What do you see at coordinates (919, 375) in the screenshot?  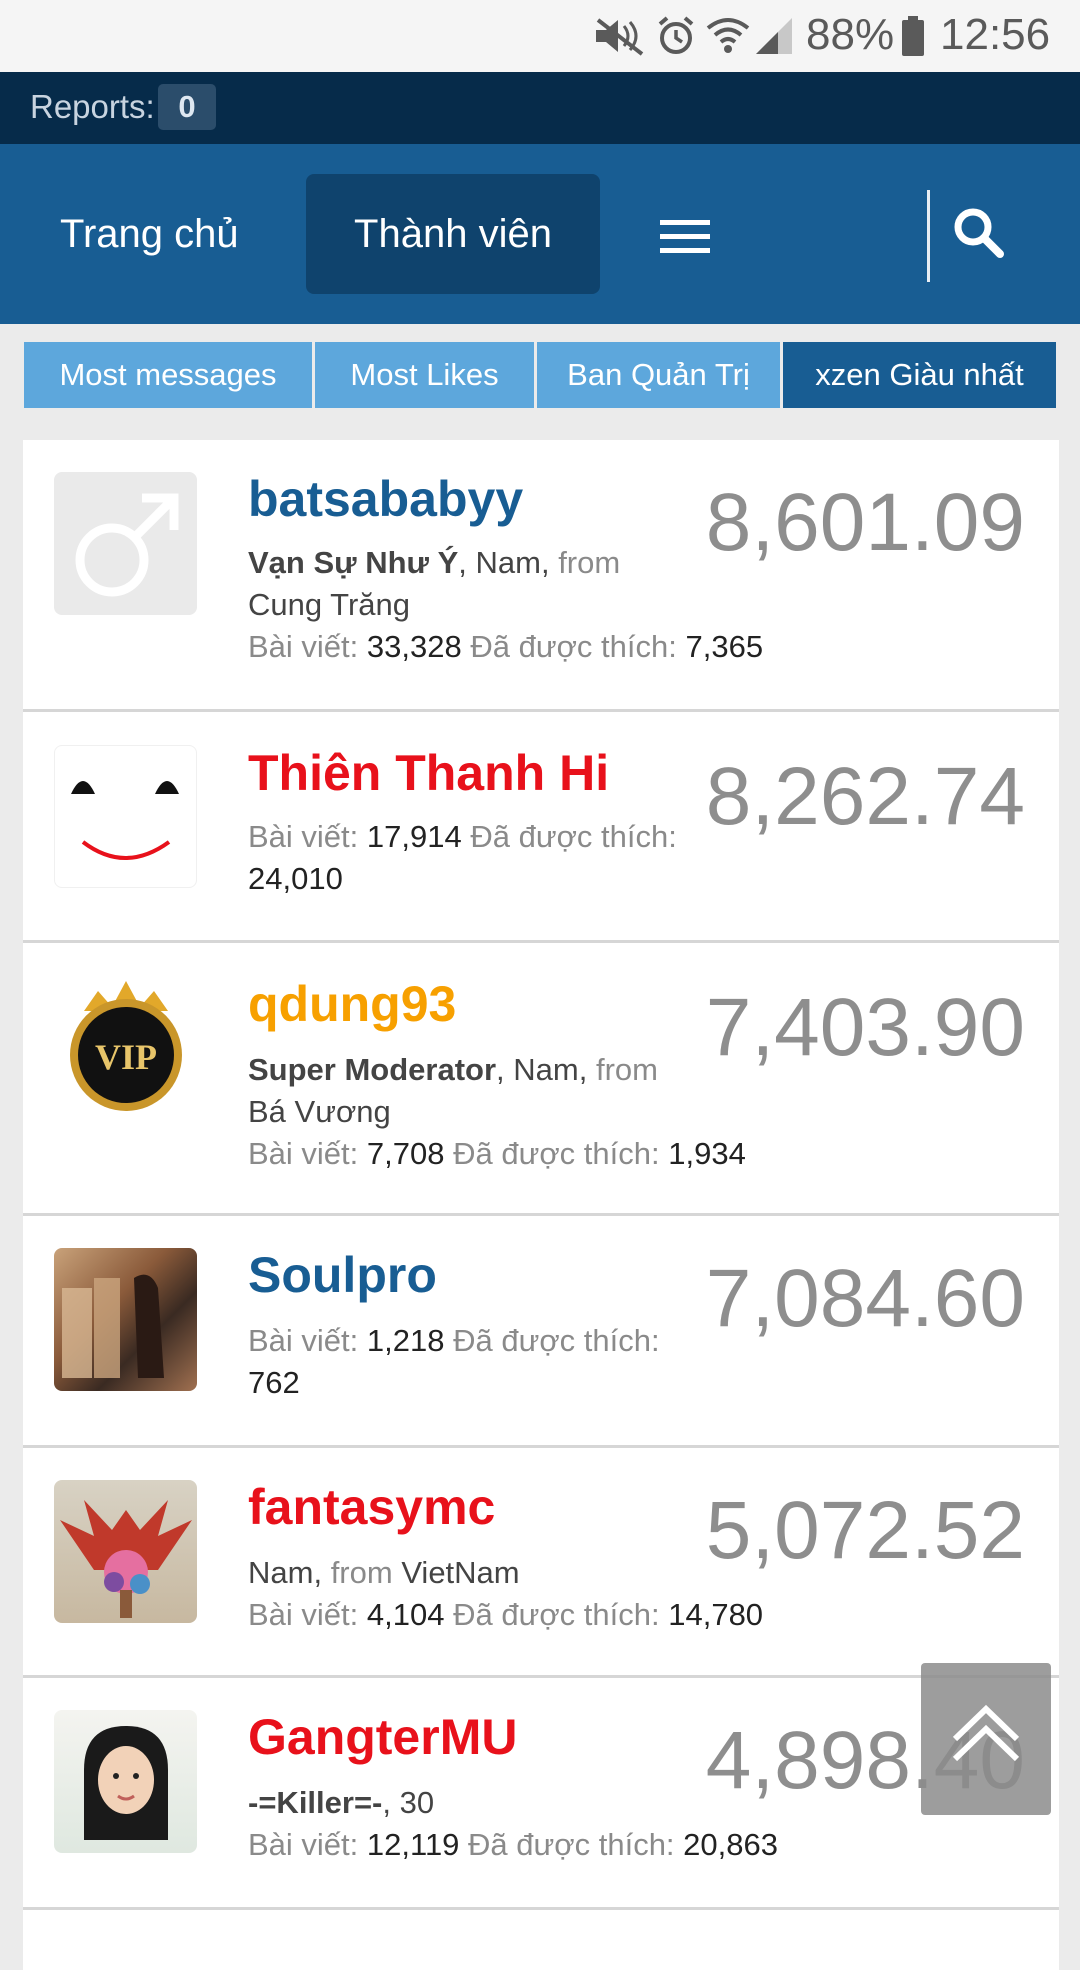 I see `tab-xzen-giau-nhat: xzen Giàu nhất` at bounding box center [919, 375].